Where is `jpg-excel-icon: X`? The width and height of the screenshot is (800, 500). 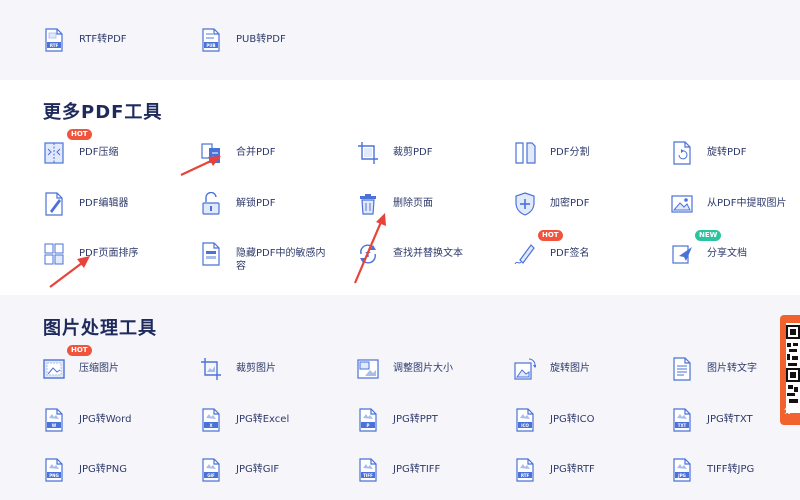
jpg-excel-icon: X is located at coordinates (211, 420).